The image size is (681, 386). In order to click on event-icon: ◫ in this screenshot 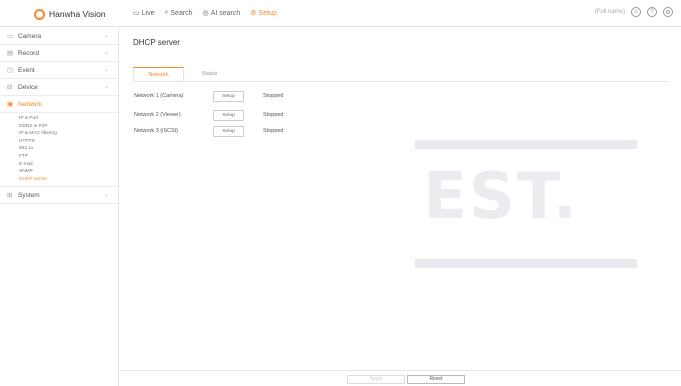, I will do `click(10, 70)`.